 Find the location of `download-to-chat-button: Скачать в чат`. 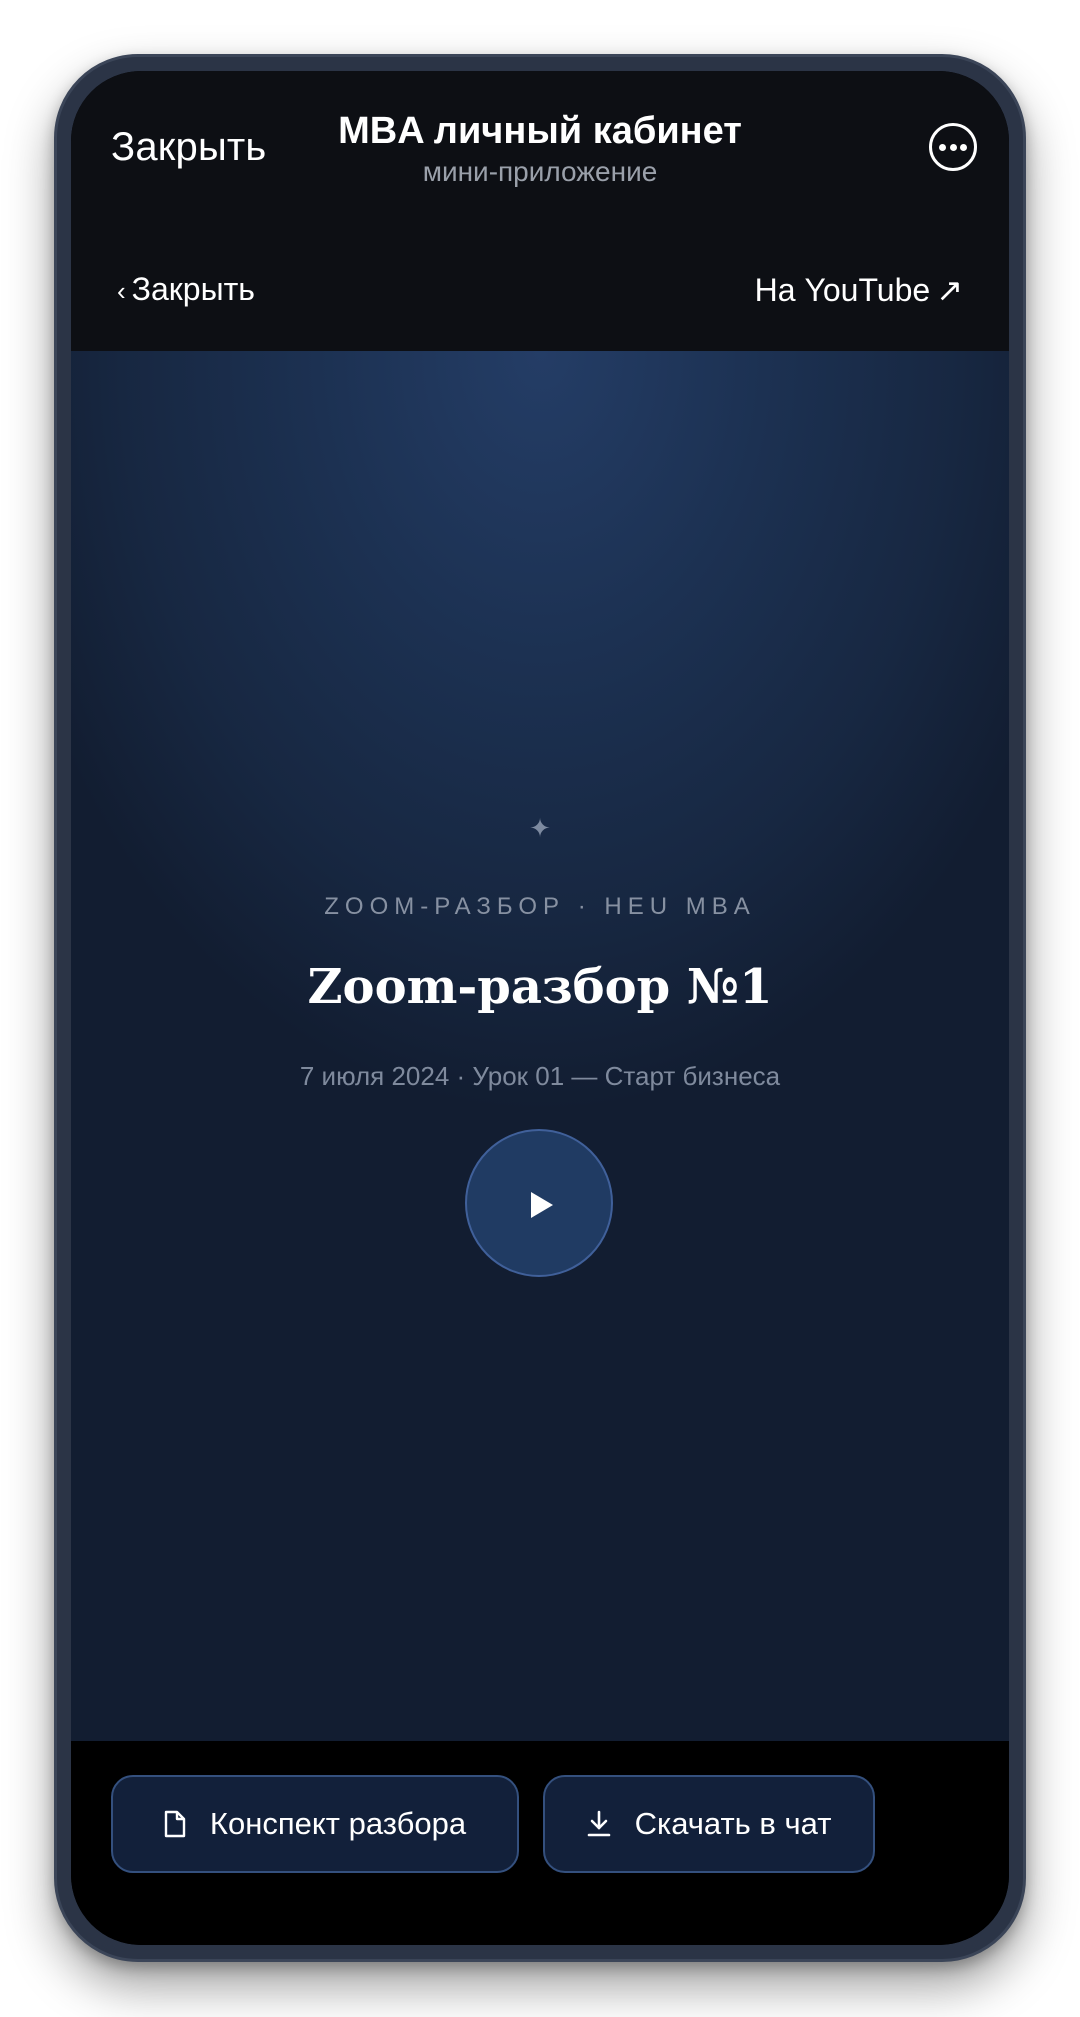

download-to-chat-button: Скачать в чат is located at coordinates (709, 1824).